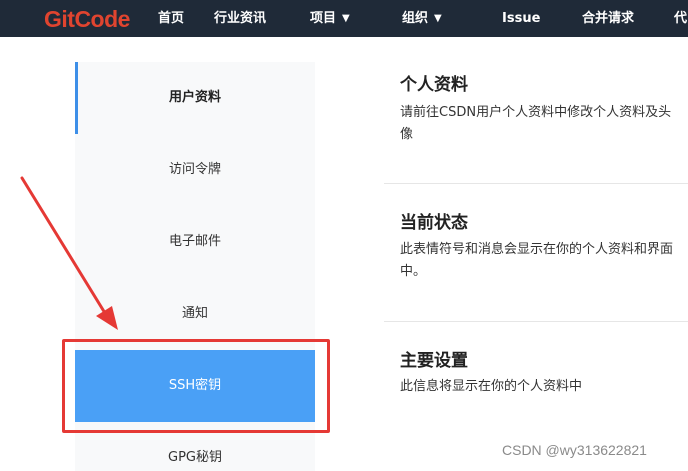  I want to click on nav-organizations-label: 组织, so click(415, 18).